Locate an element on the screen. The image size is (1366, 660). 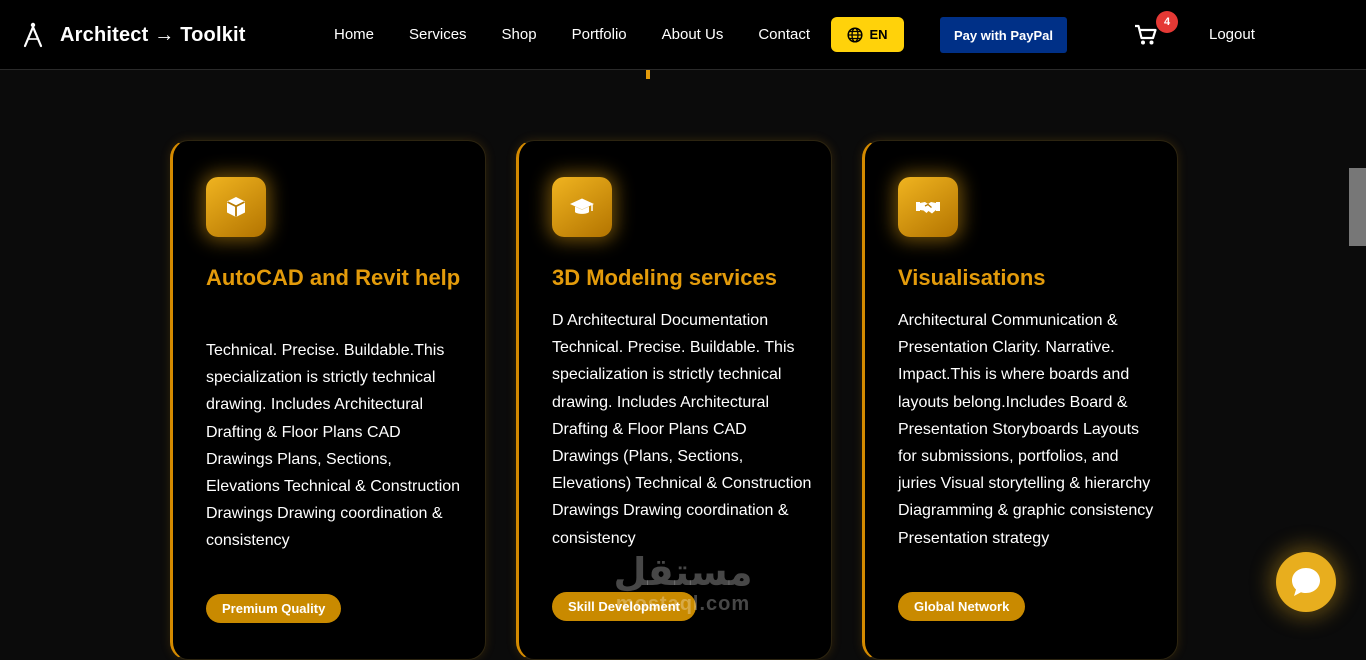
card-badge: Skill Development is located at coordinates (624, 606).